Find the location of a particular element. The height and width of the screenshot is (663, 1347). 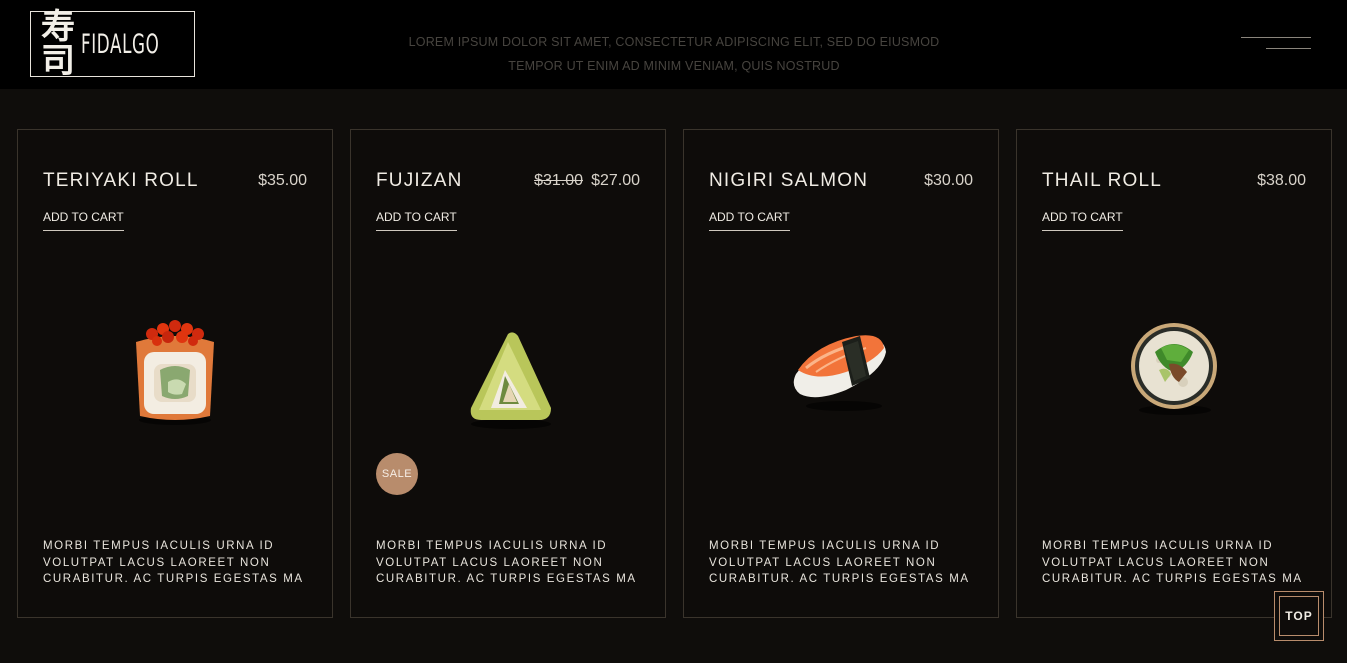

product-old-price: $31.00 is located at coordinates (558, 180).